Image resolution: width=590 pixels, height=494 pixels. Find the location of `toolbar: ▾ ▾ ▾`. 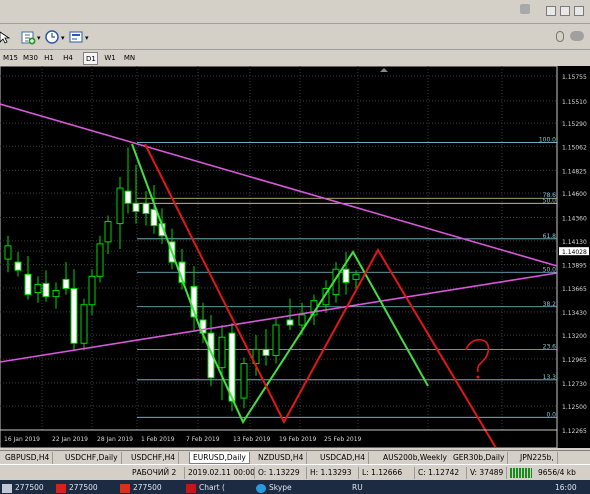

toolbar: ▾ ▾ ▾ is located at coordinates (295, 37).